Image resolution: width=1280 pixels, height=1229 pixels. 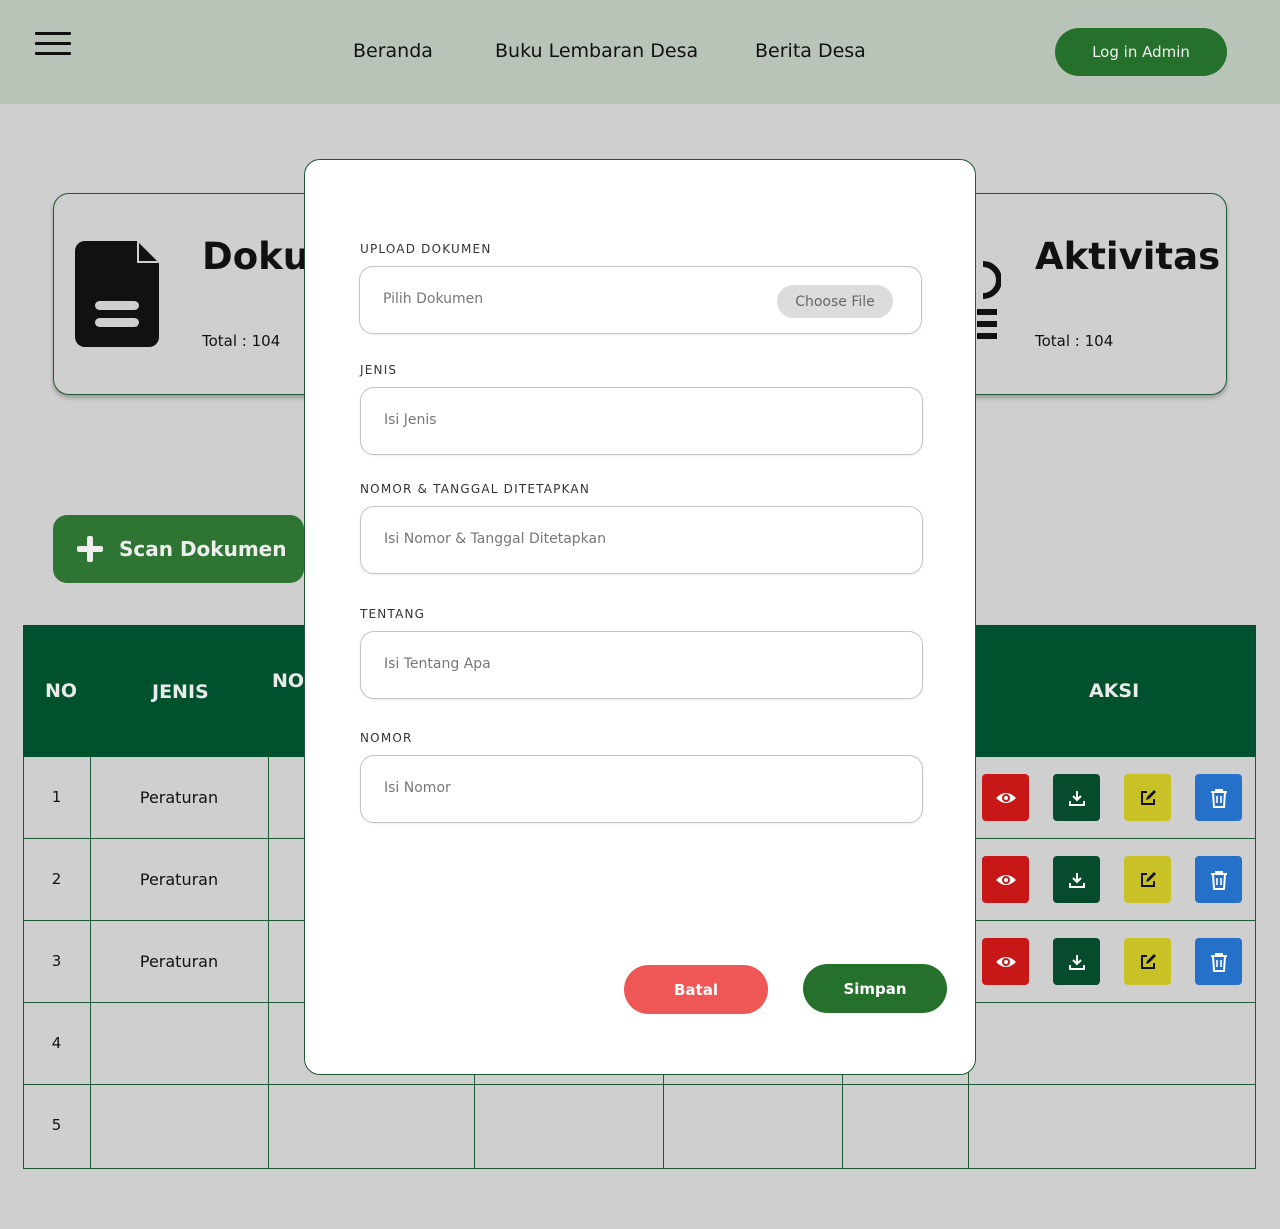 What do you see at coordinates (56, 1125) in the screenshot?
I see `row-number: 5` at bounding box center [56, 1125].